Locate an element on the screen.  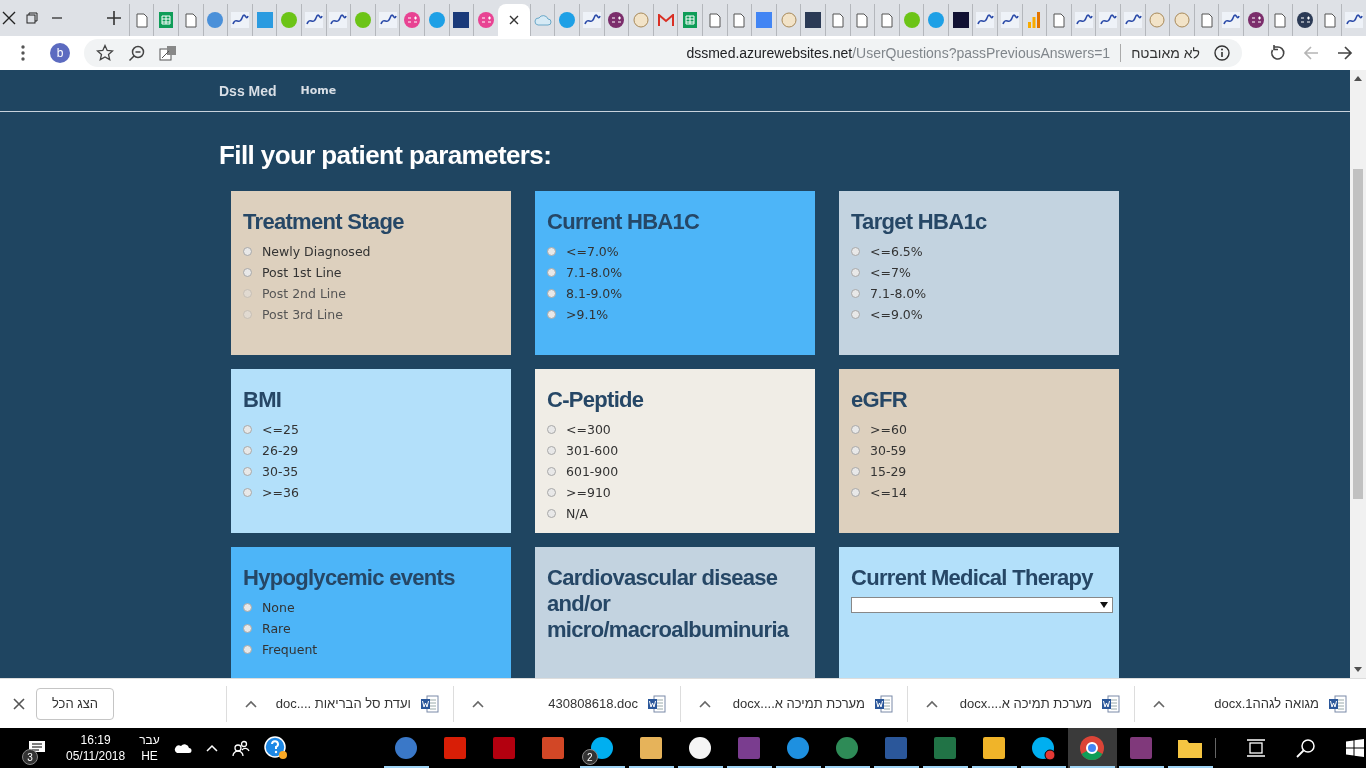
radio-option: 30-35 is located at coordinates (371, 471).